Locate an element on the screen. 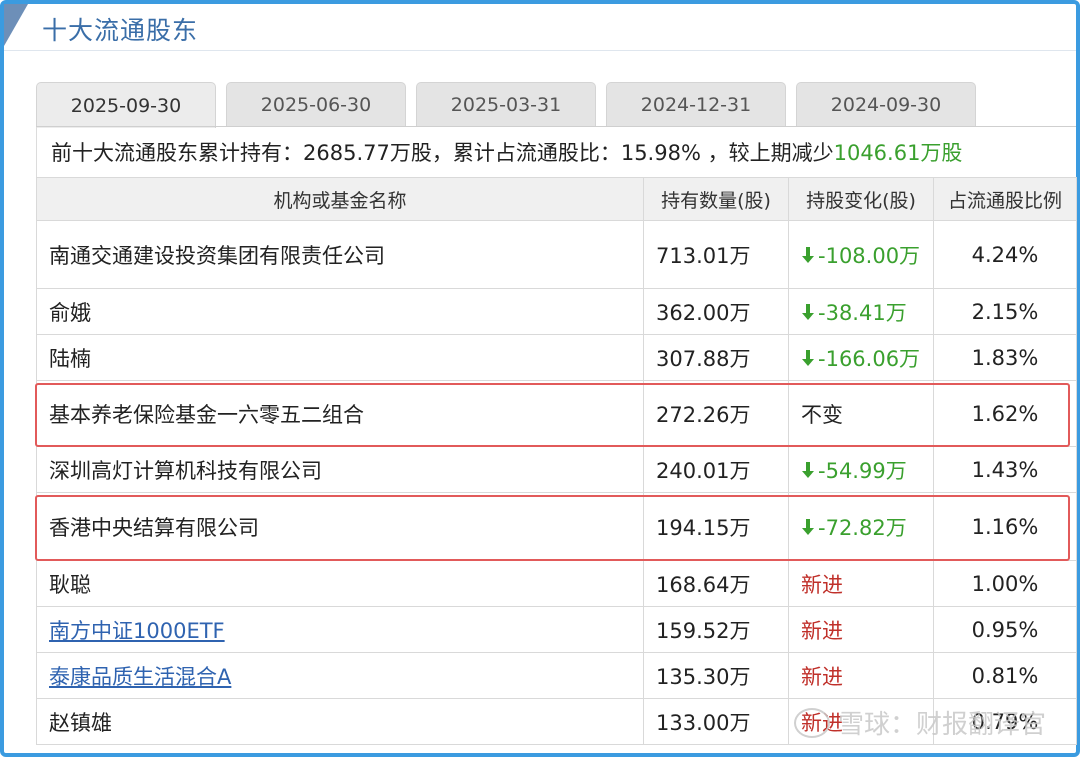 The width and height of the screenshot is (1080, 757). holder-name-cell: 南方中证1000ETF is located at coordinates (340, 629).